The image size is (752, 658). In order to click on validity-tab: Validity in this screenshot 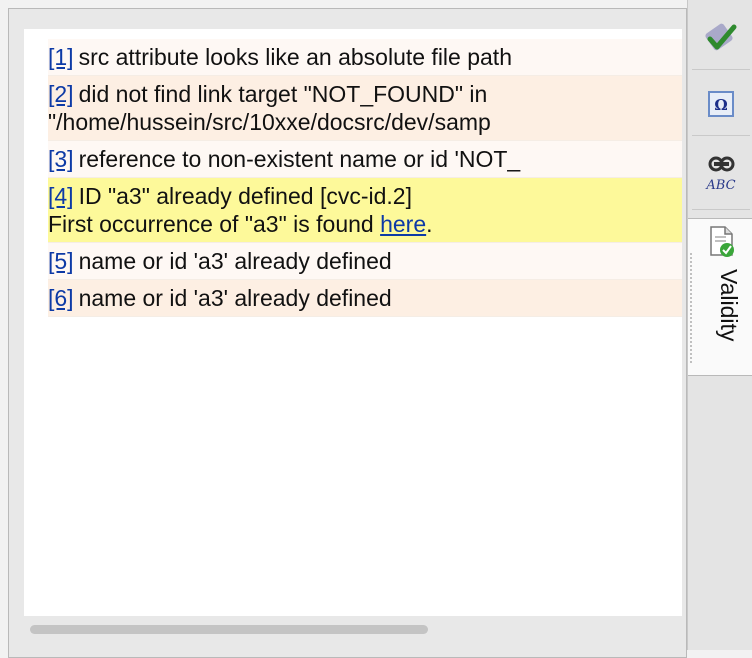, I will do `click(720, 297)`.